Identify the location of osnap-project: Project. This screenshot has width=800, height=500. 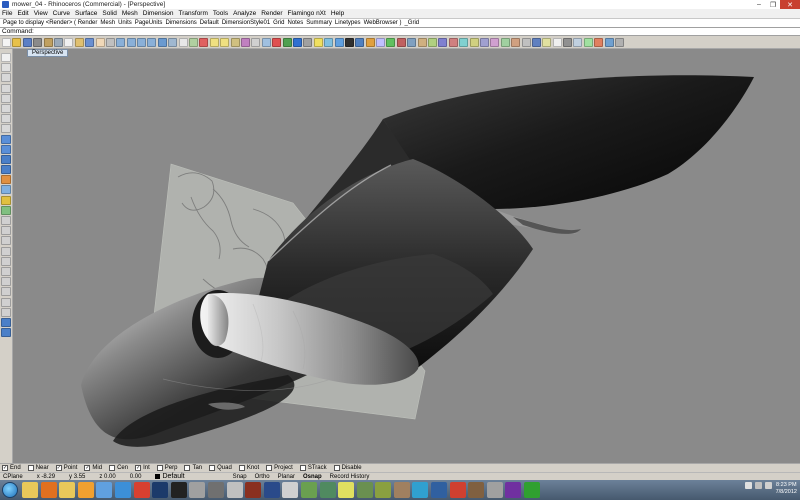
(279, 468).